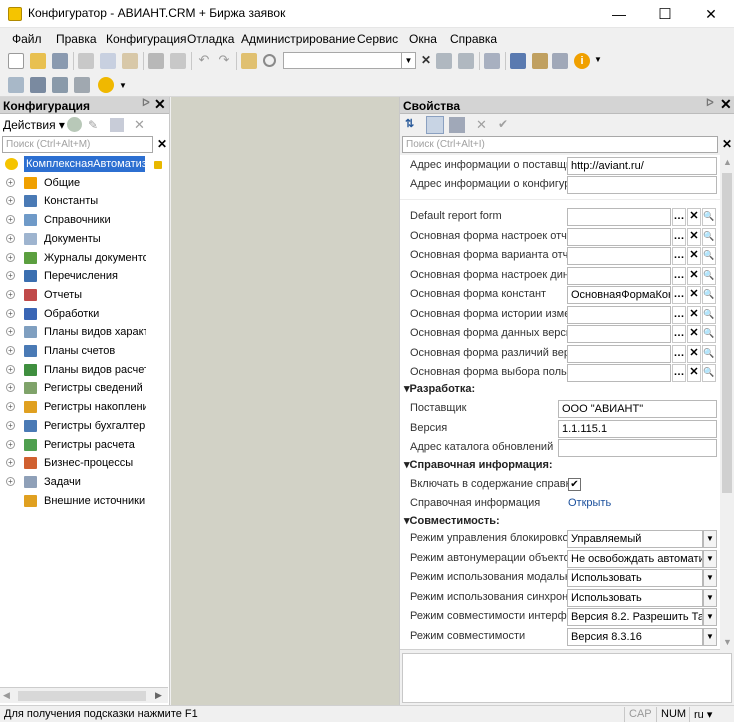 The width and height of the screenshot is (734, 722). Describe the element at coordinates (84, 295) in the screenshot. I see `tree-item: + Отчеты` at that location.